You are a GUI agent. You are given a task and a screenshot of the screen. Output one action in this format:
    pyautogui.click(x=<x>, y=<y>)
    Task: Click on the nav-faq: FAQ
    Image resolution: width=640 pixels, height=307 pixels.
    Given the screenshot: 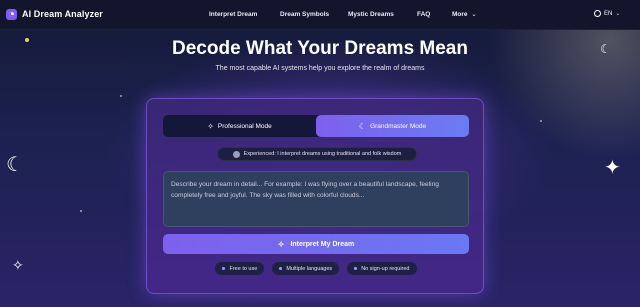 What is the action you would take?
    pyautogui.click(x=423, y=14)
    